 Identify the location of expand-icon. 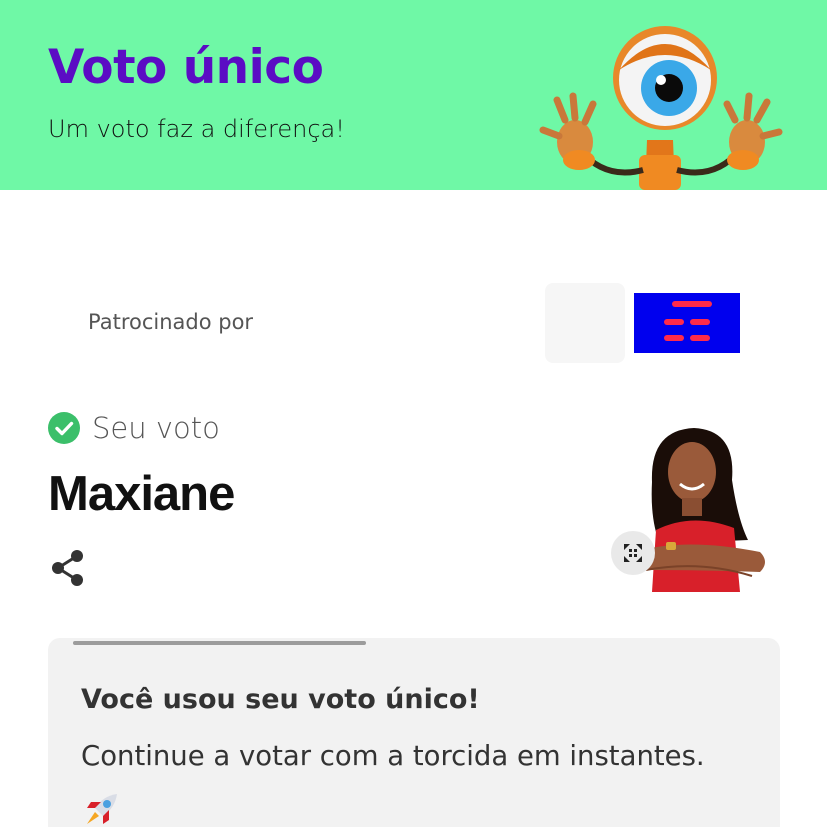
(633, 553).